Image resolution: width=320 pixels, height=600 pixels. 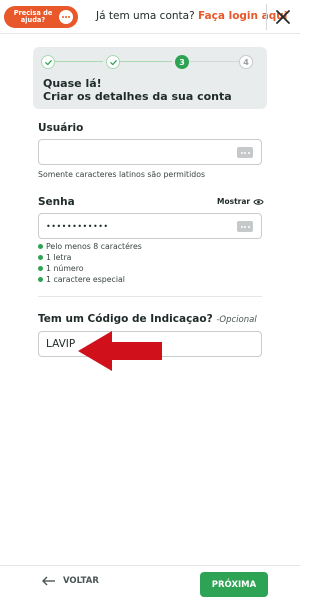 I want to click on referral-optional-tag: -Opcional, so click(x=236, y=320).